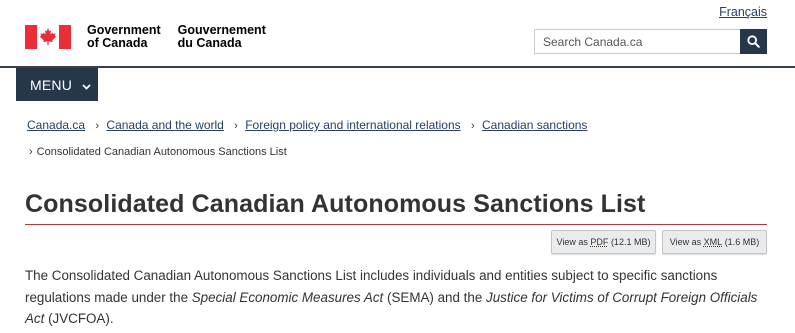  Describe the element at coordinates (57, 84) in the screenshot. I see `menu-button: MENU` at that location.